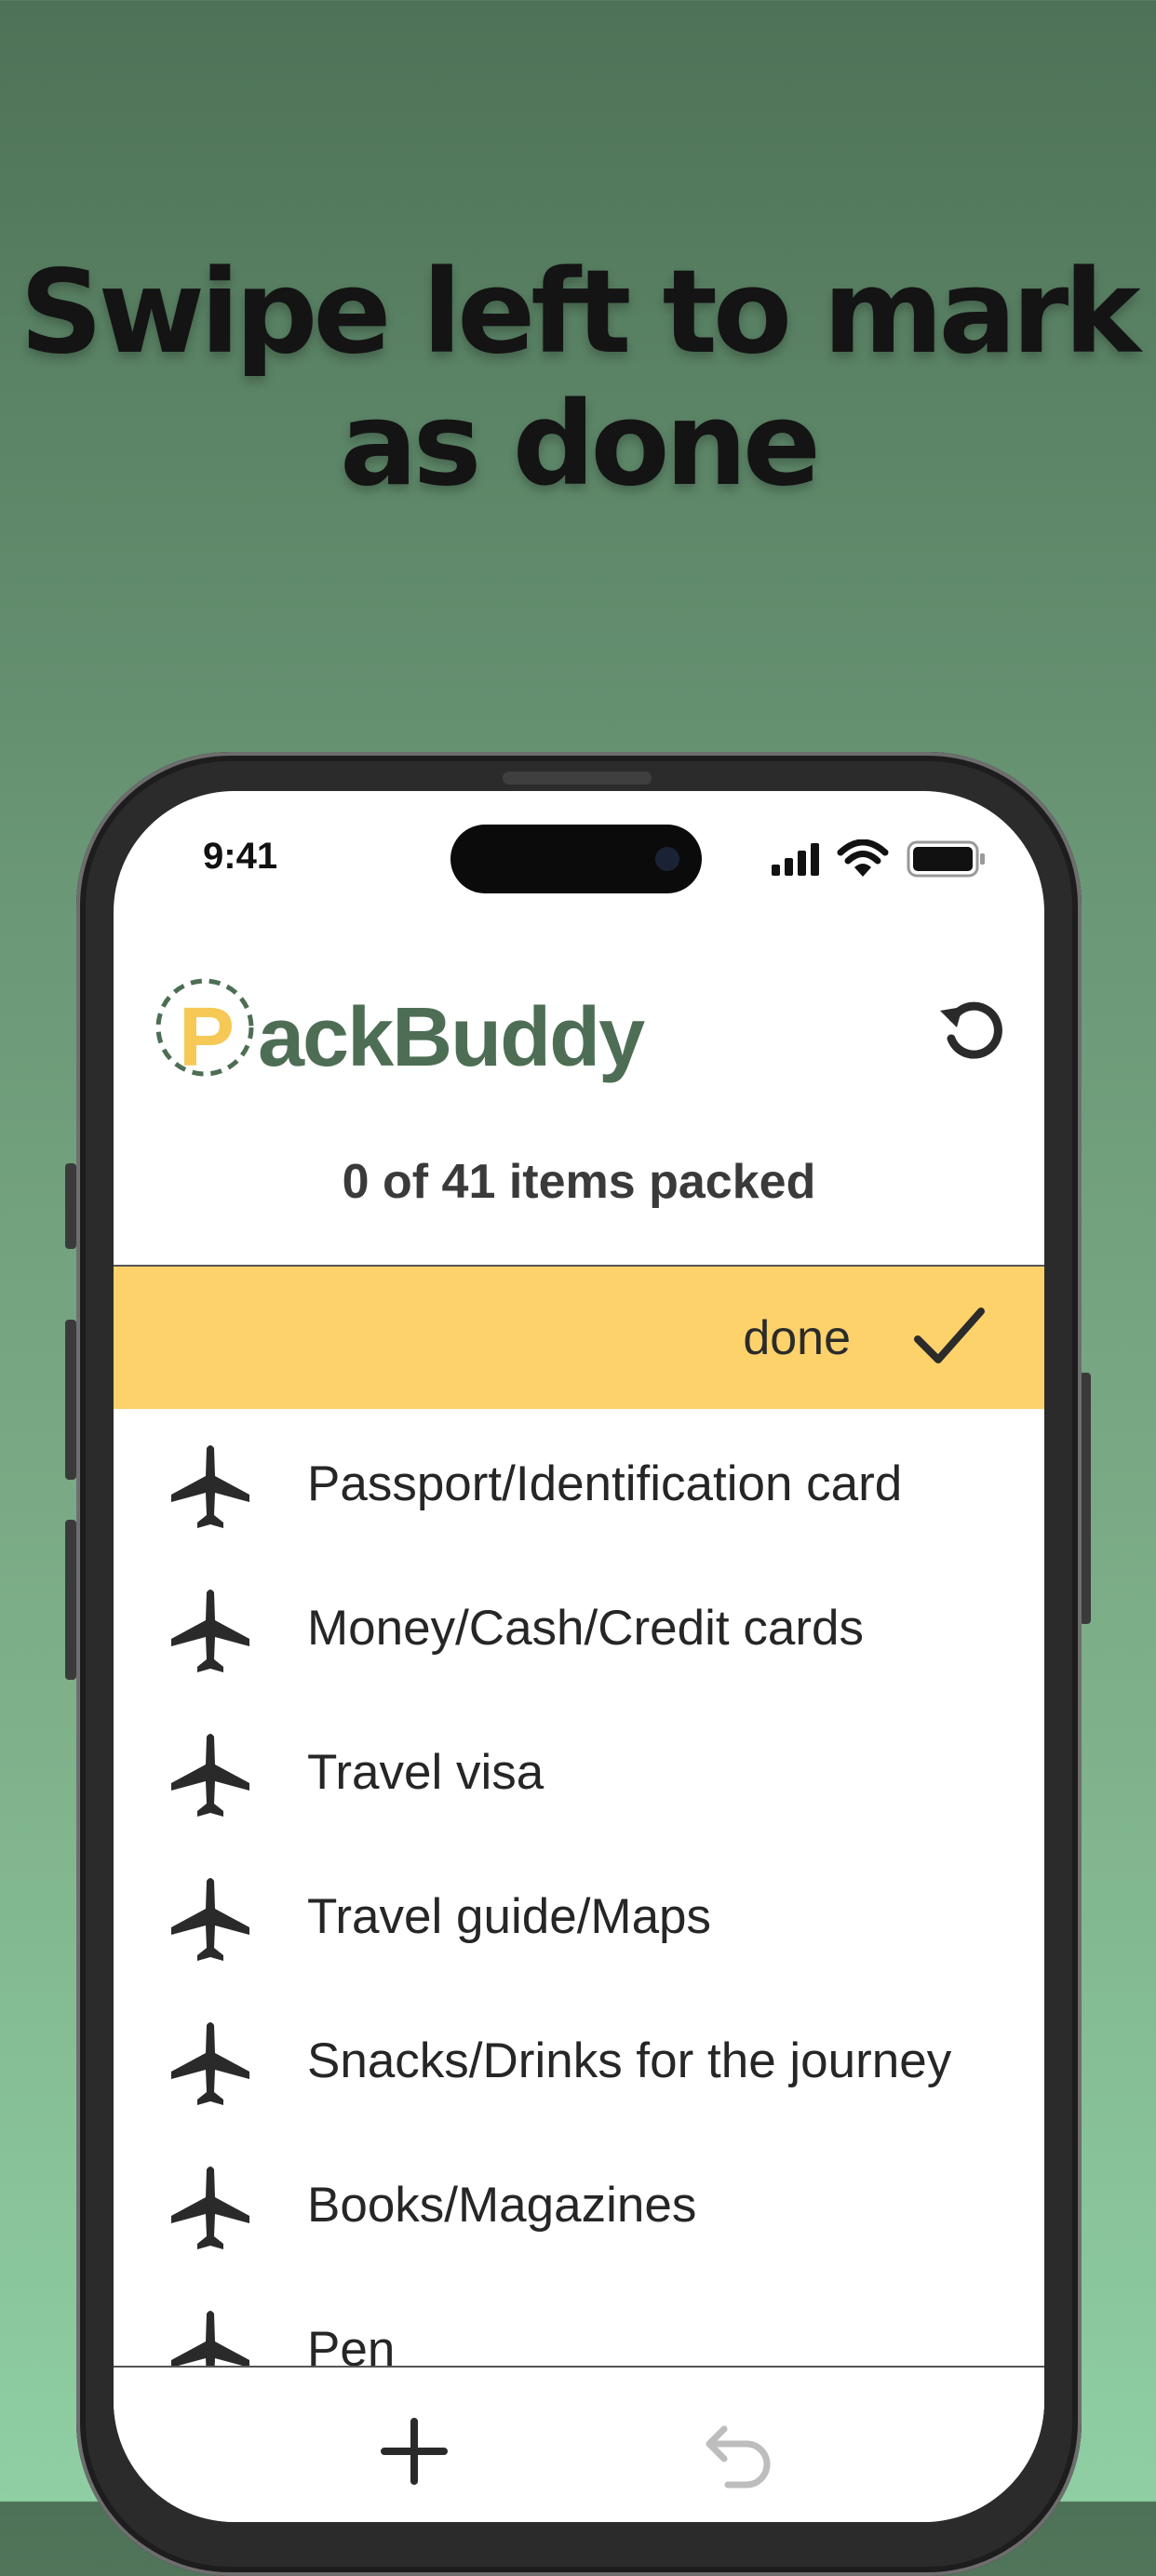  What do you see at coordinates (949, 1335) in the screenshot?
I see `checkmark-icon` at bounding box center [949, 1335].